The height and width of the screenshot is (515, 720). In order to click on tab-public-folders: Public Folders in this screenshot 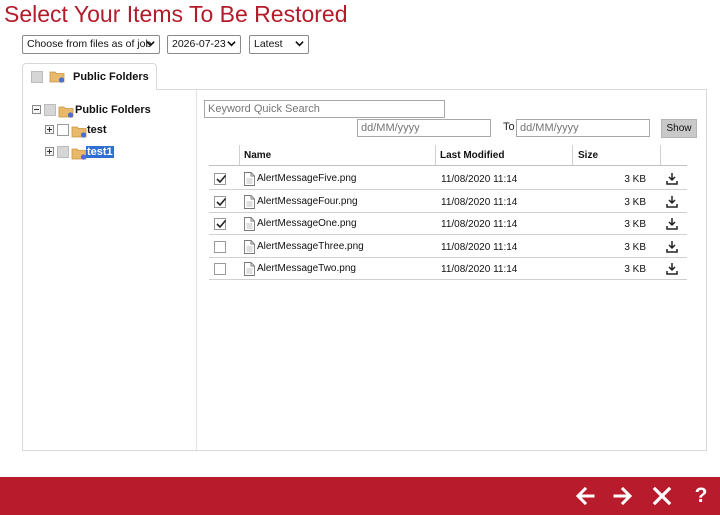, I will do `click(89, 76)`.